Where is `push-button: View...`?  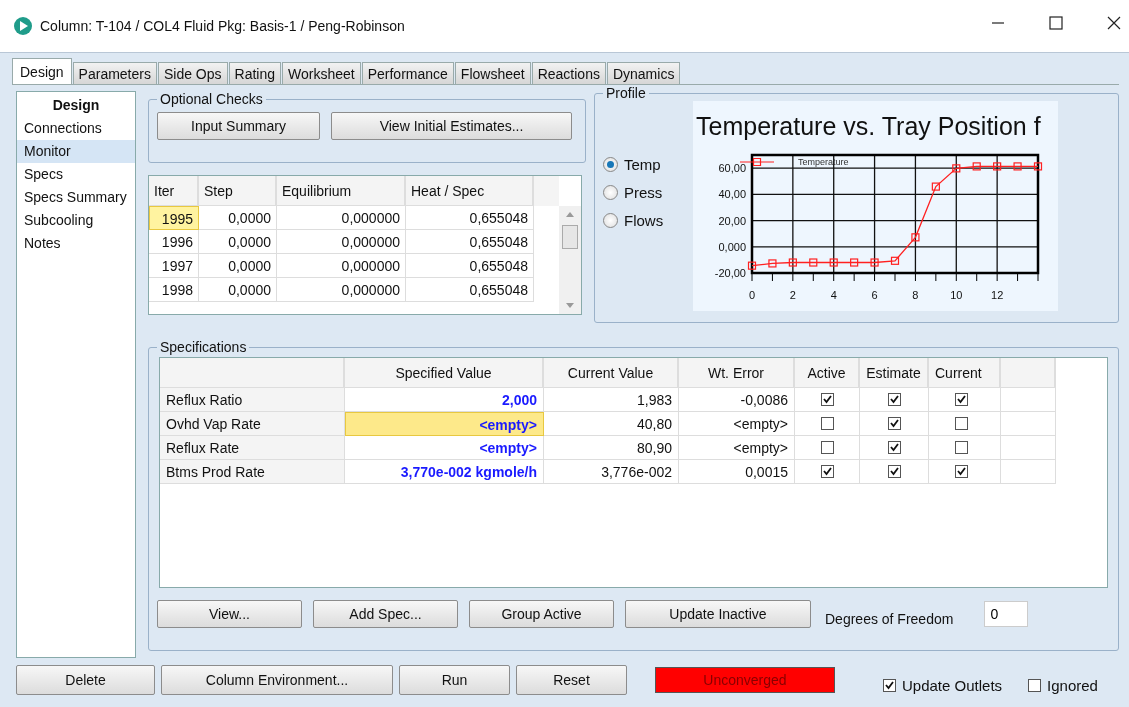 push-button: View... is located at coordinates (229, 614).